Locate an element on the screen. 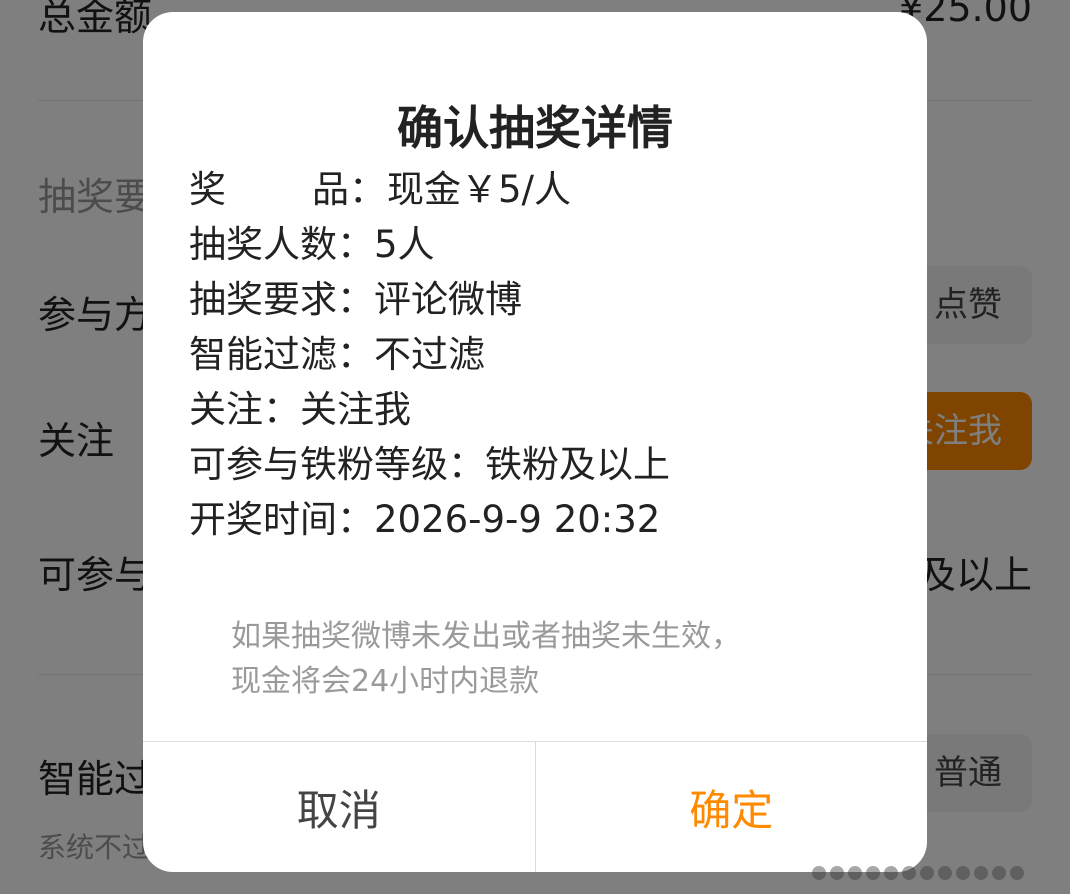  detail-label: 关注： is located at coordinates (244, 409).